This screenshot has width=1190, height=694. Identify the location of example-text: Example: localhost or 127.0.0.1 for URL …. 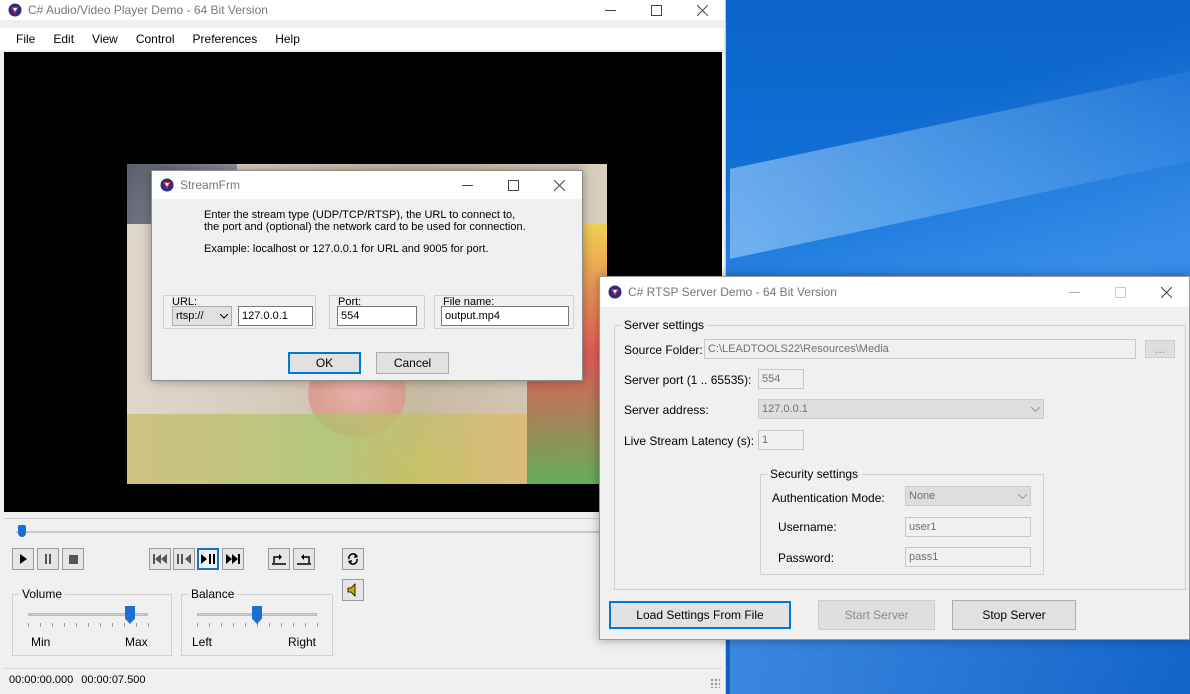
(346, 249).